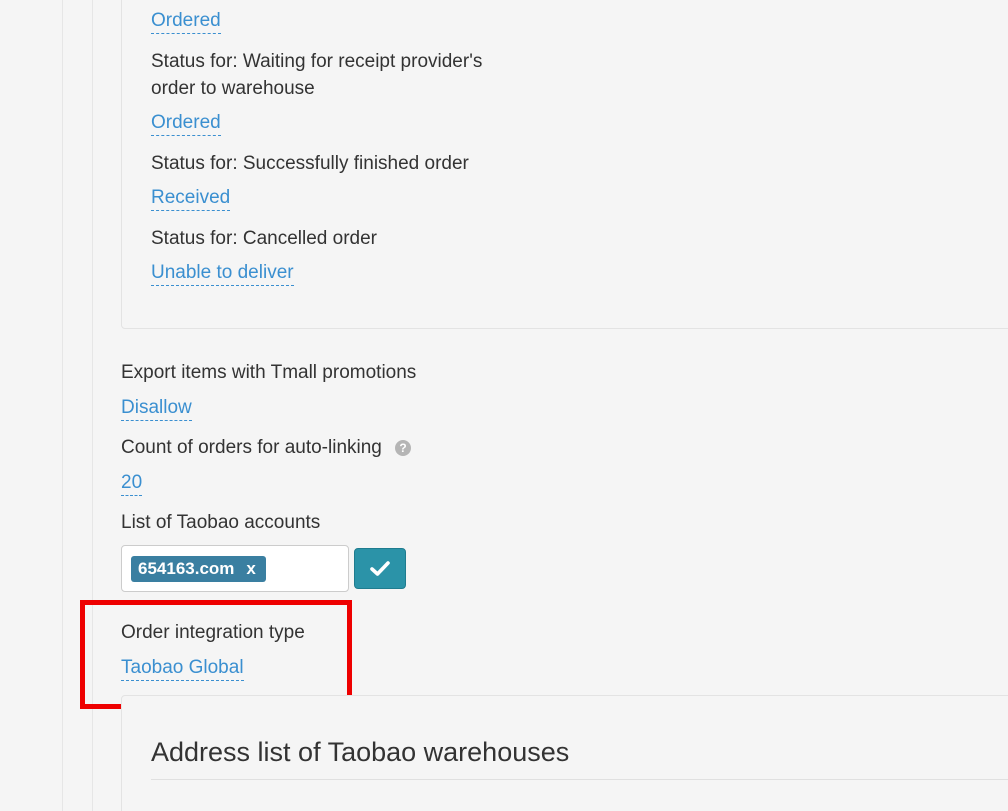 The width and height of the screenshot is (1008, 811). What do you see at coordinates (221, 522) in the screenshot?
I see `taobao-accounts-label: List of Taobao accounts` at bounding box center [221, 522].